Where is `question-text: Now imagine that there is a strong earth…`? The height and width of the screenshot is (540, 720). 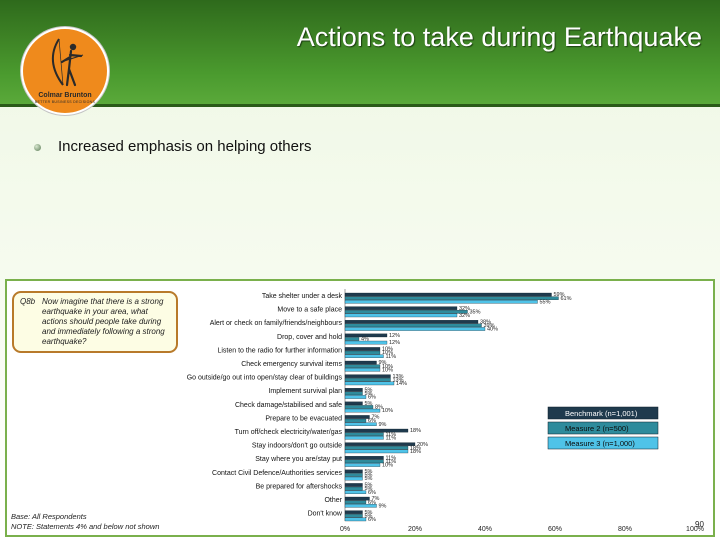 question-text: Now imagine that there is a strong earth… is located at coordinates (103, 321).